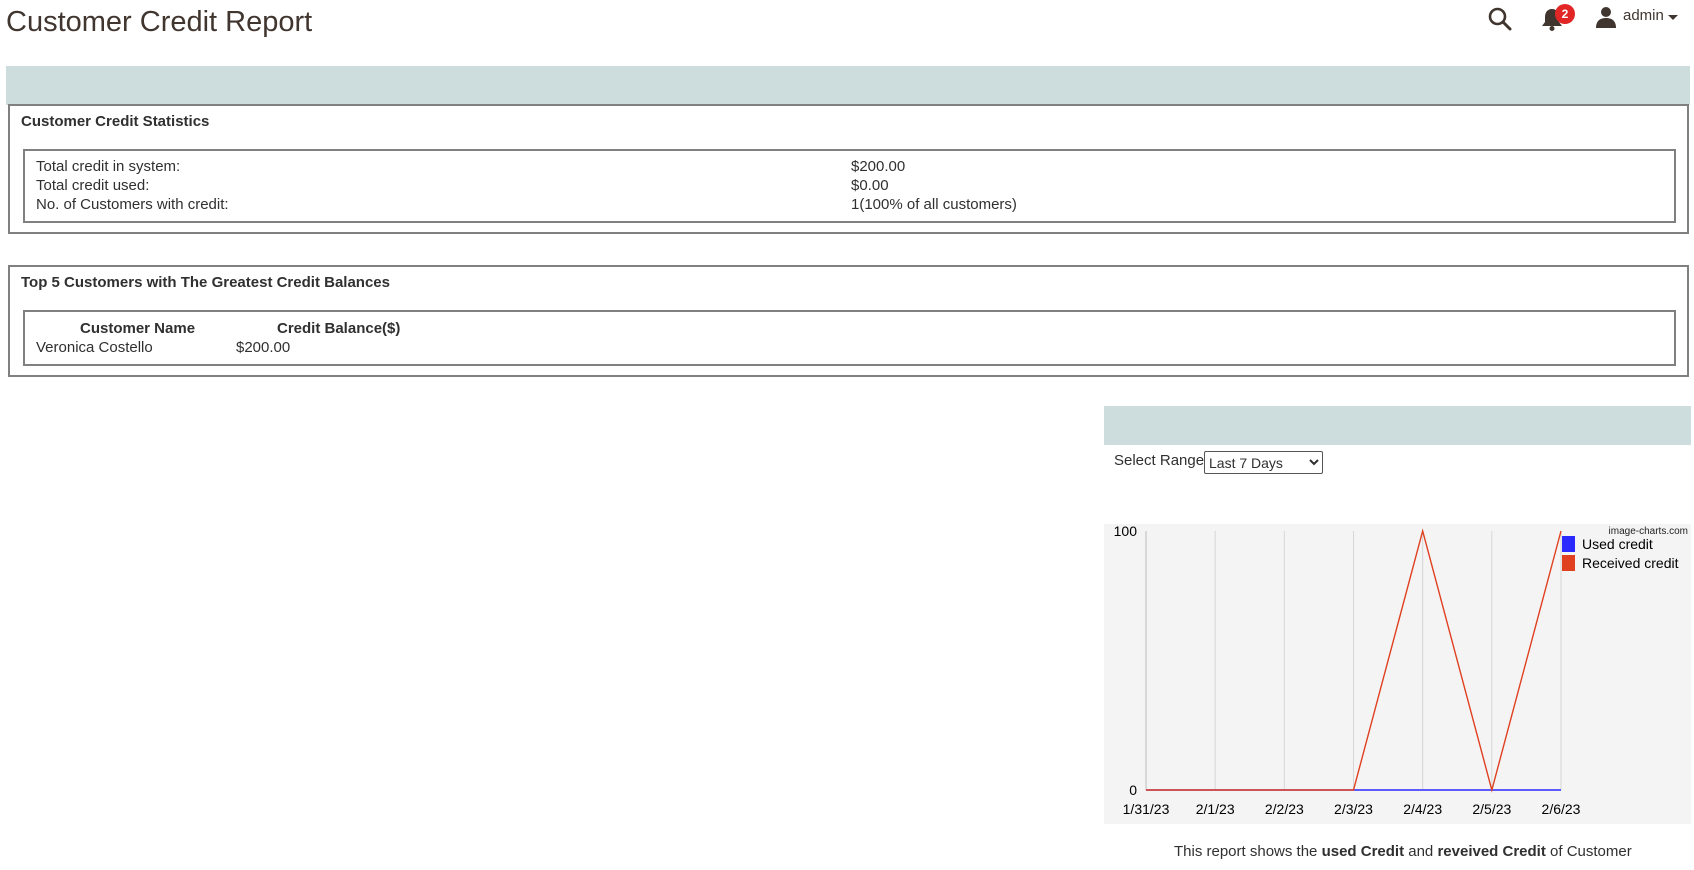 This screenshot has height=870, width=1694. What do you see at coordinates (132, 204) in the screenshot?
I see `stat-label: No. of Customers with credit:` at bounding box center [132, 204].